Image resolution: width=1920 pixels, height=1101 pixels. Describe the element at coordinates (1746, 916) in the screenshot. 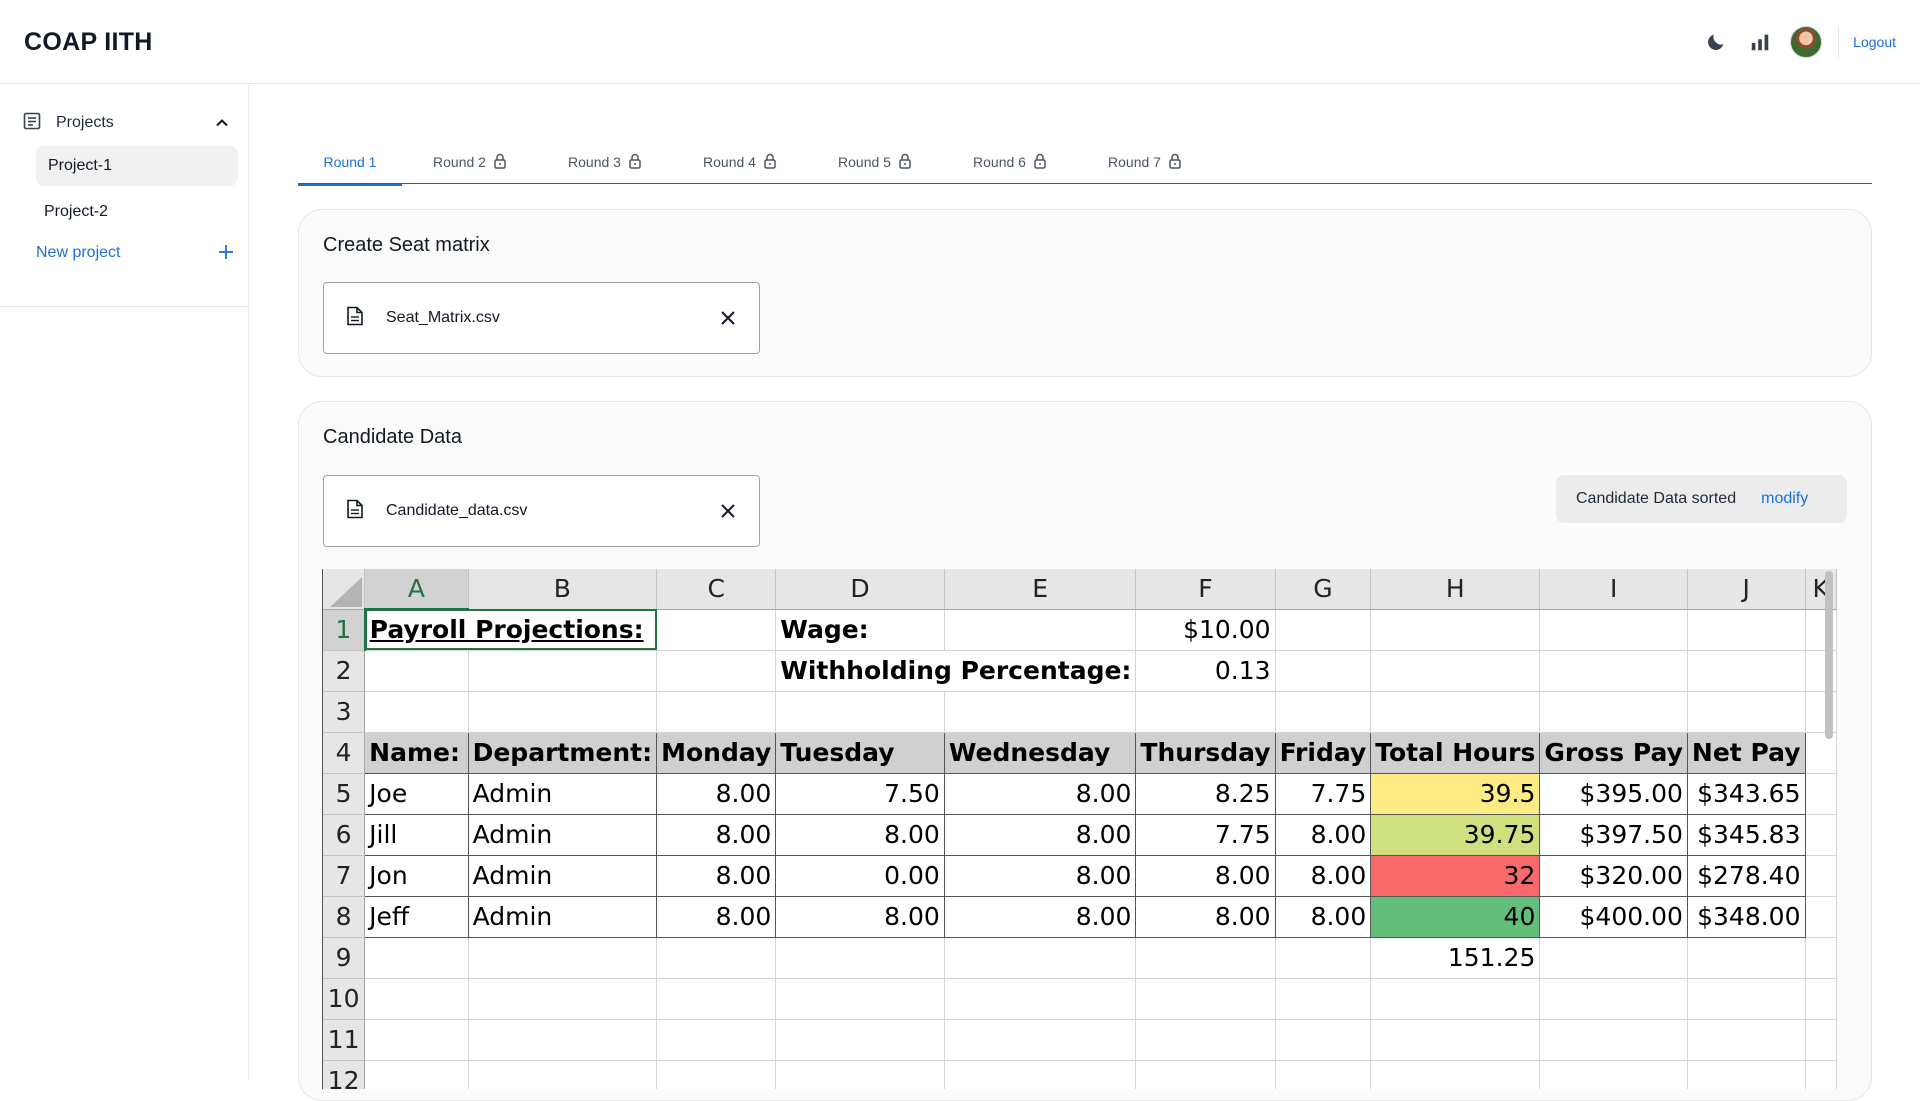

I see `cell: $348.00` at that location.